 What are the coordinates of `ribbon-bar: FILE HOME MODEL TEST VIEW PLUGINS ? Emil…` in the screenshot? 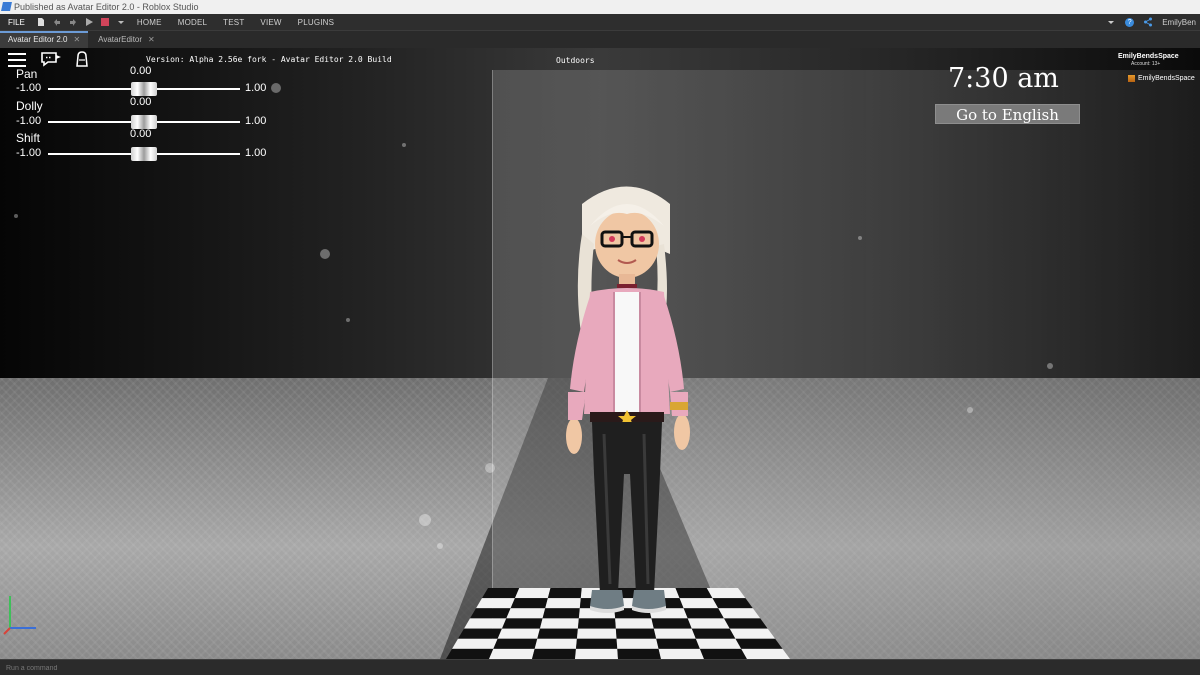 It's located at (600, 22).